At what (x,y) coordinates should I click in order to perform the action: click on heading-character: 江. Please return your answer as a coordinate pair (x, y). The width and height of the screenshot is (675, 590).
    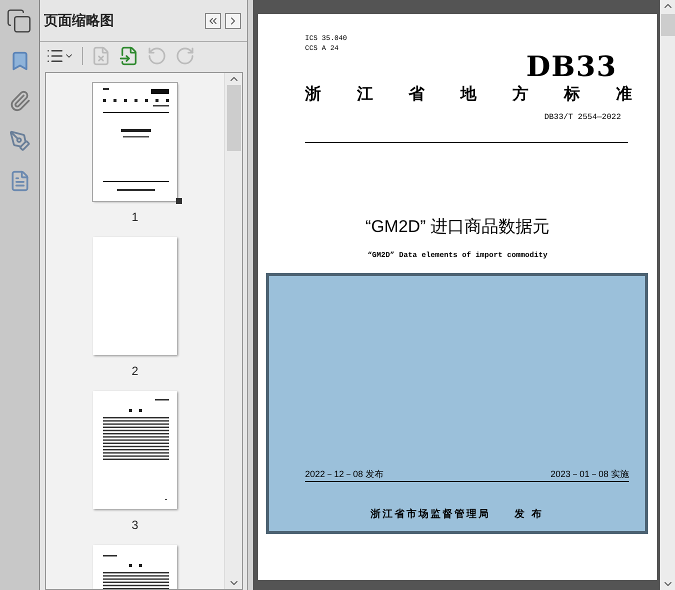
    Looking at the image, I should click on (364, 94).